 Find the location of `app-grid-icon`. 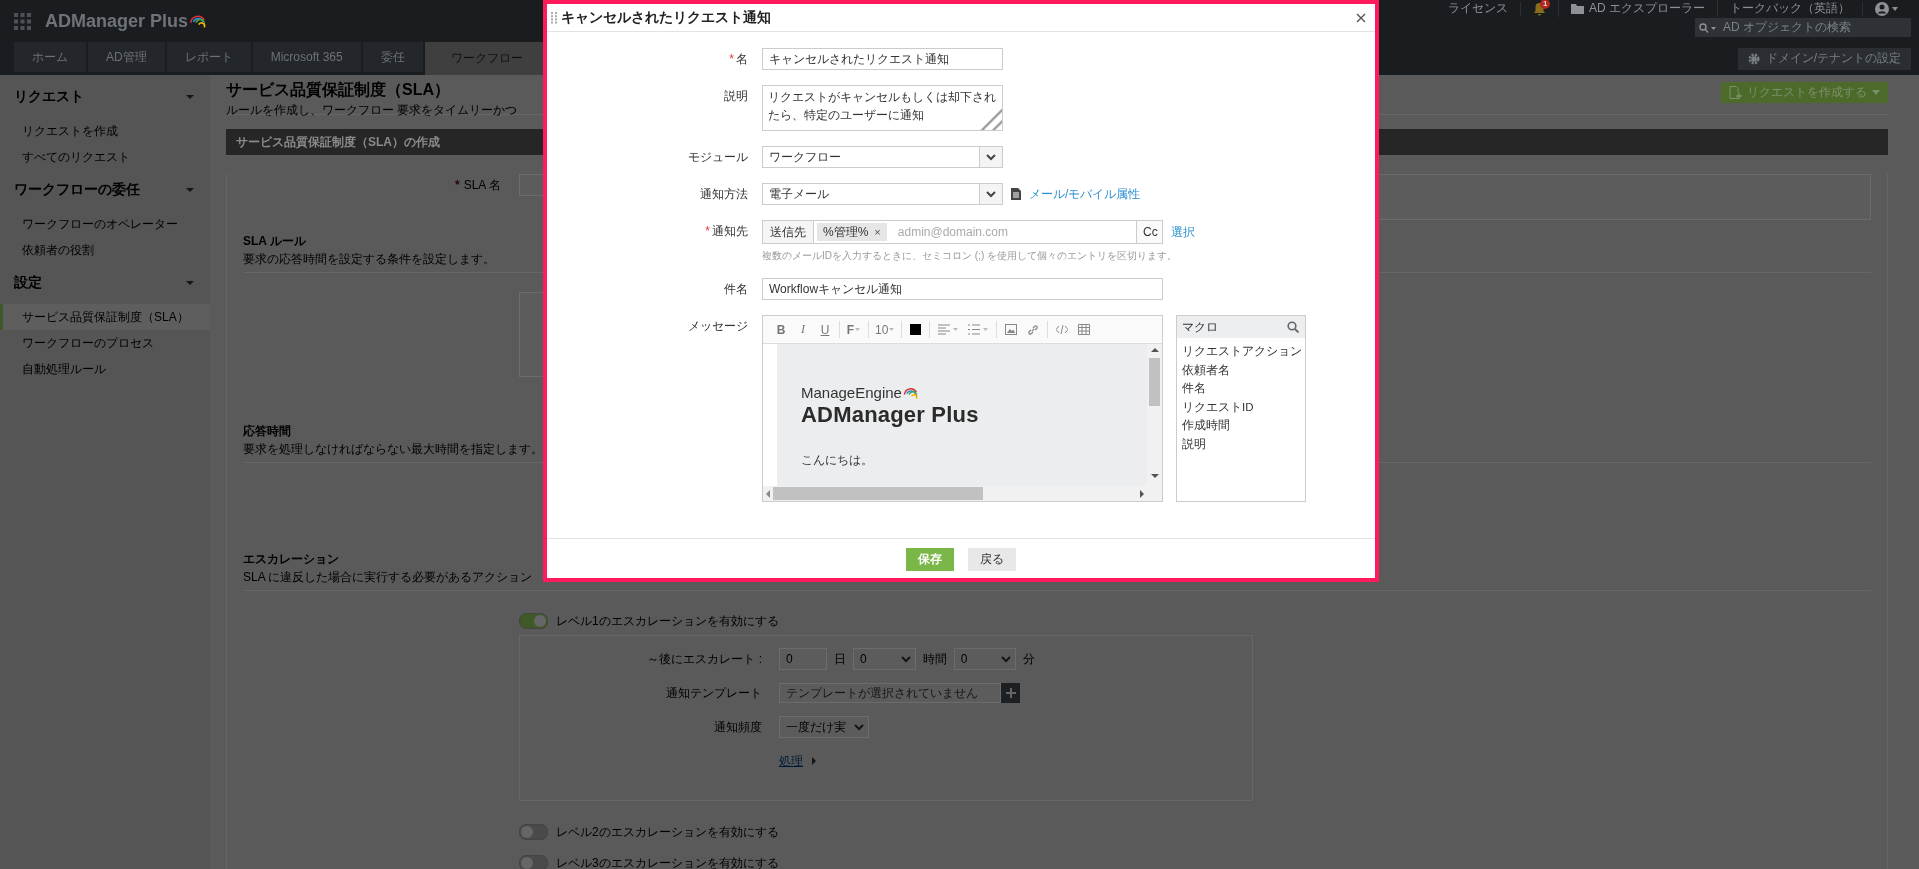

app-grid-icon is located at coordinates (22, 21).